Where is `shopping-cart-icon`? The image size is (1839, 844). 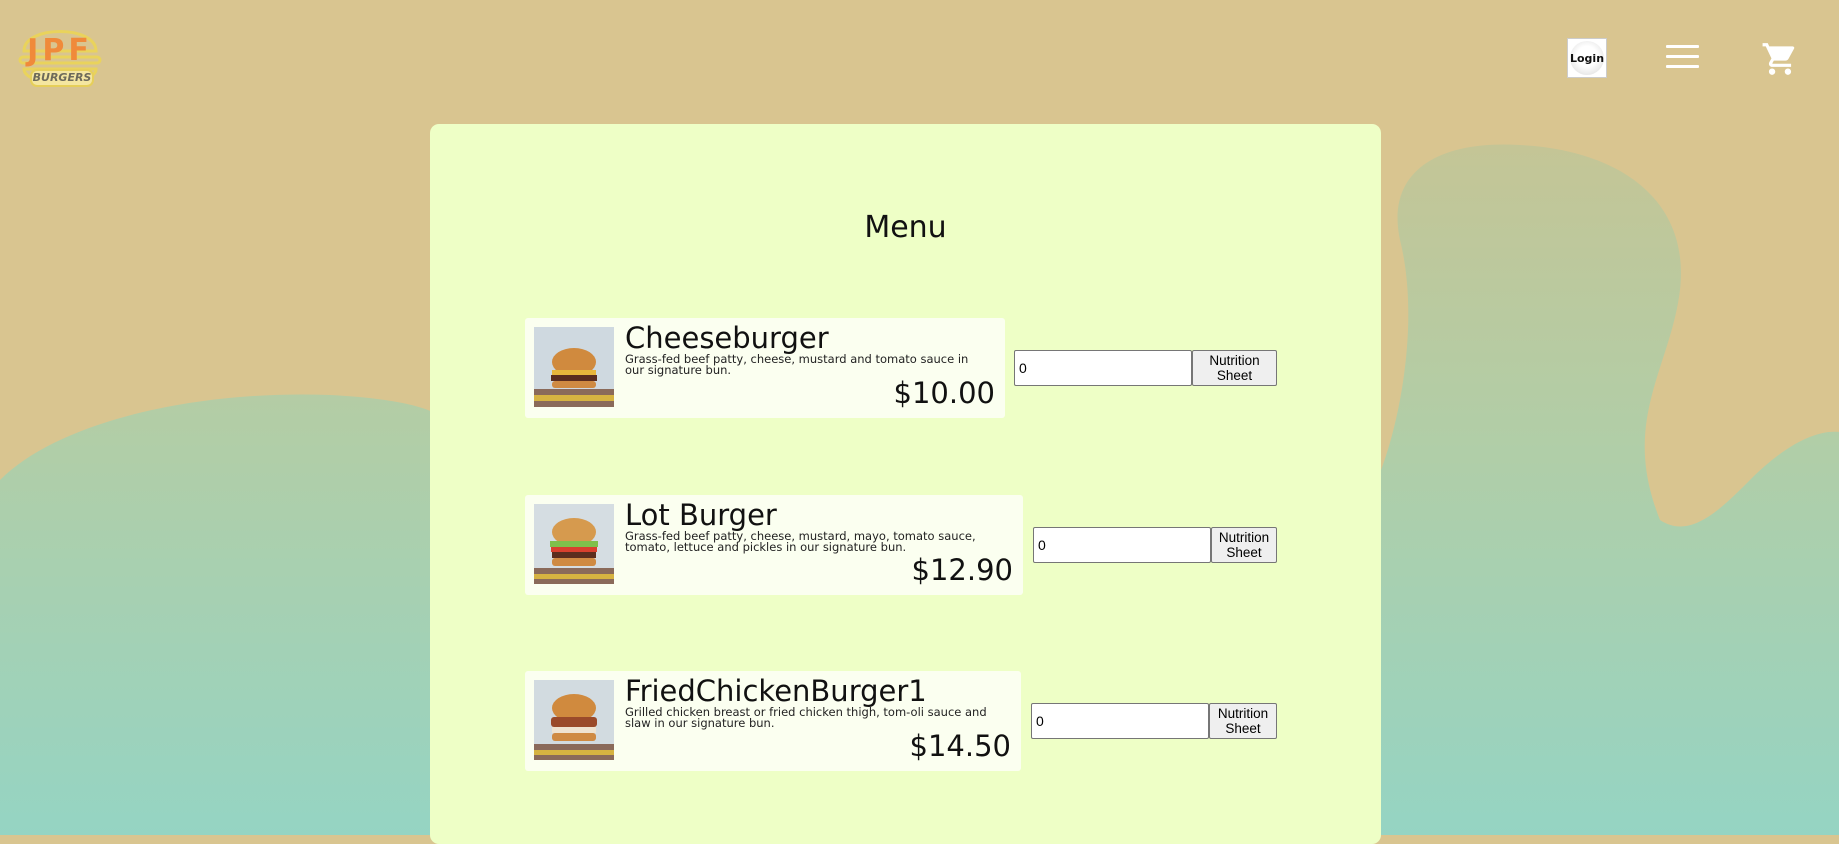
shopping-cart-icon is located at coordinates (1780, 59).